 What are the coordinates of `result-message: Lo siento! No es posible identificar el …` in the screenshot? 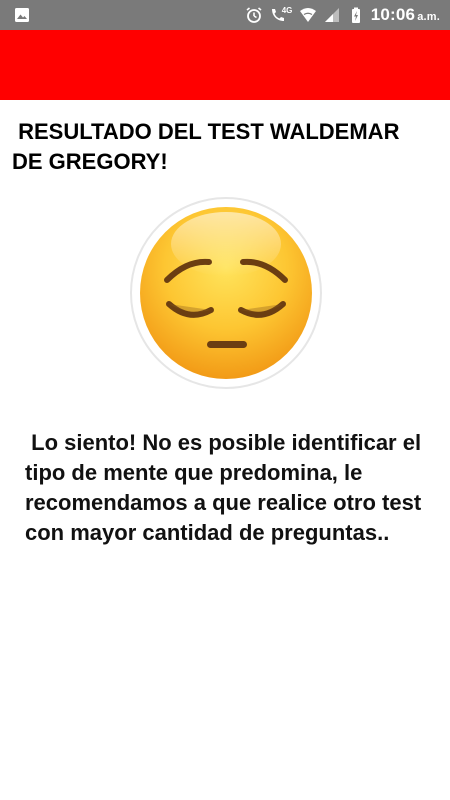 It's located at (226, 487).